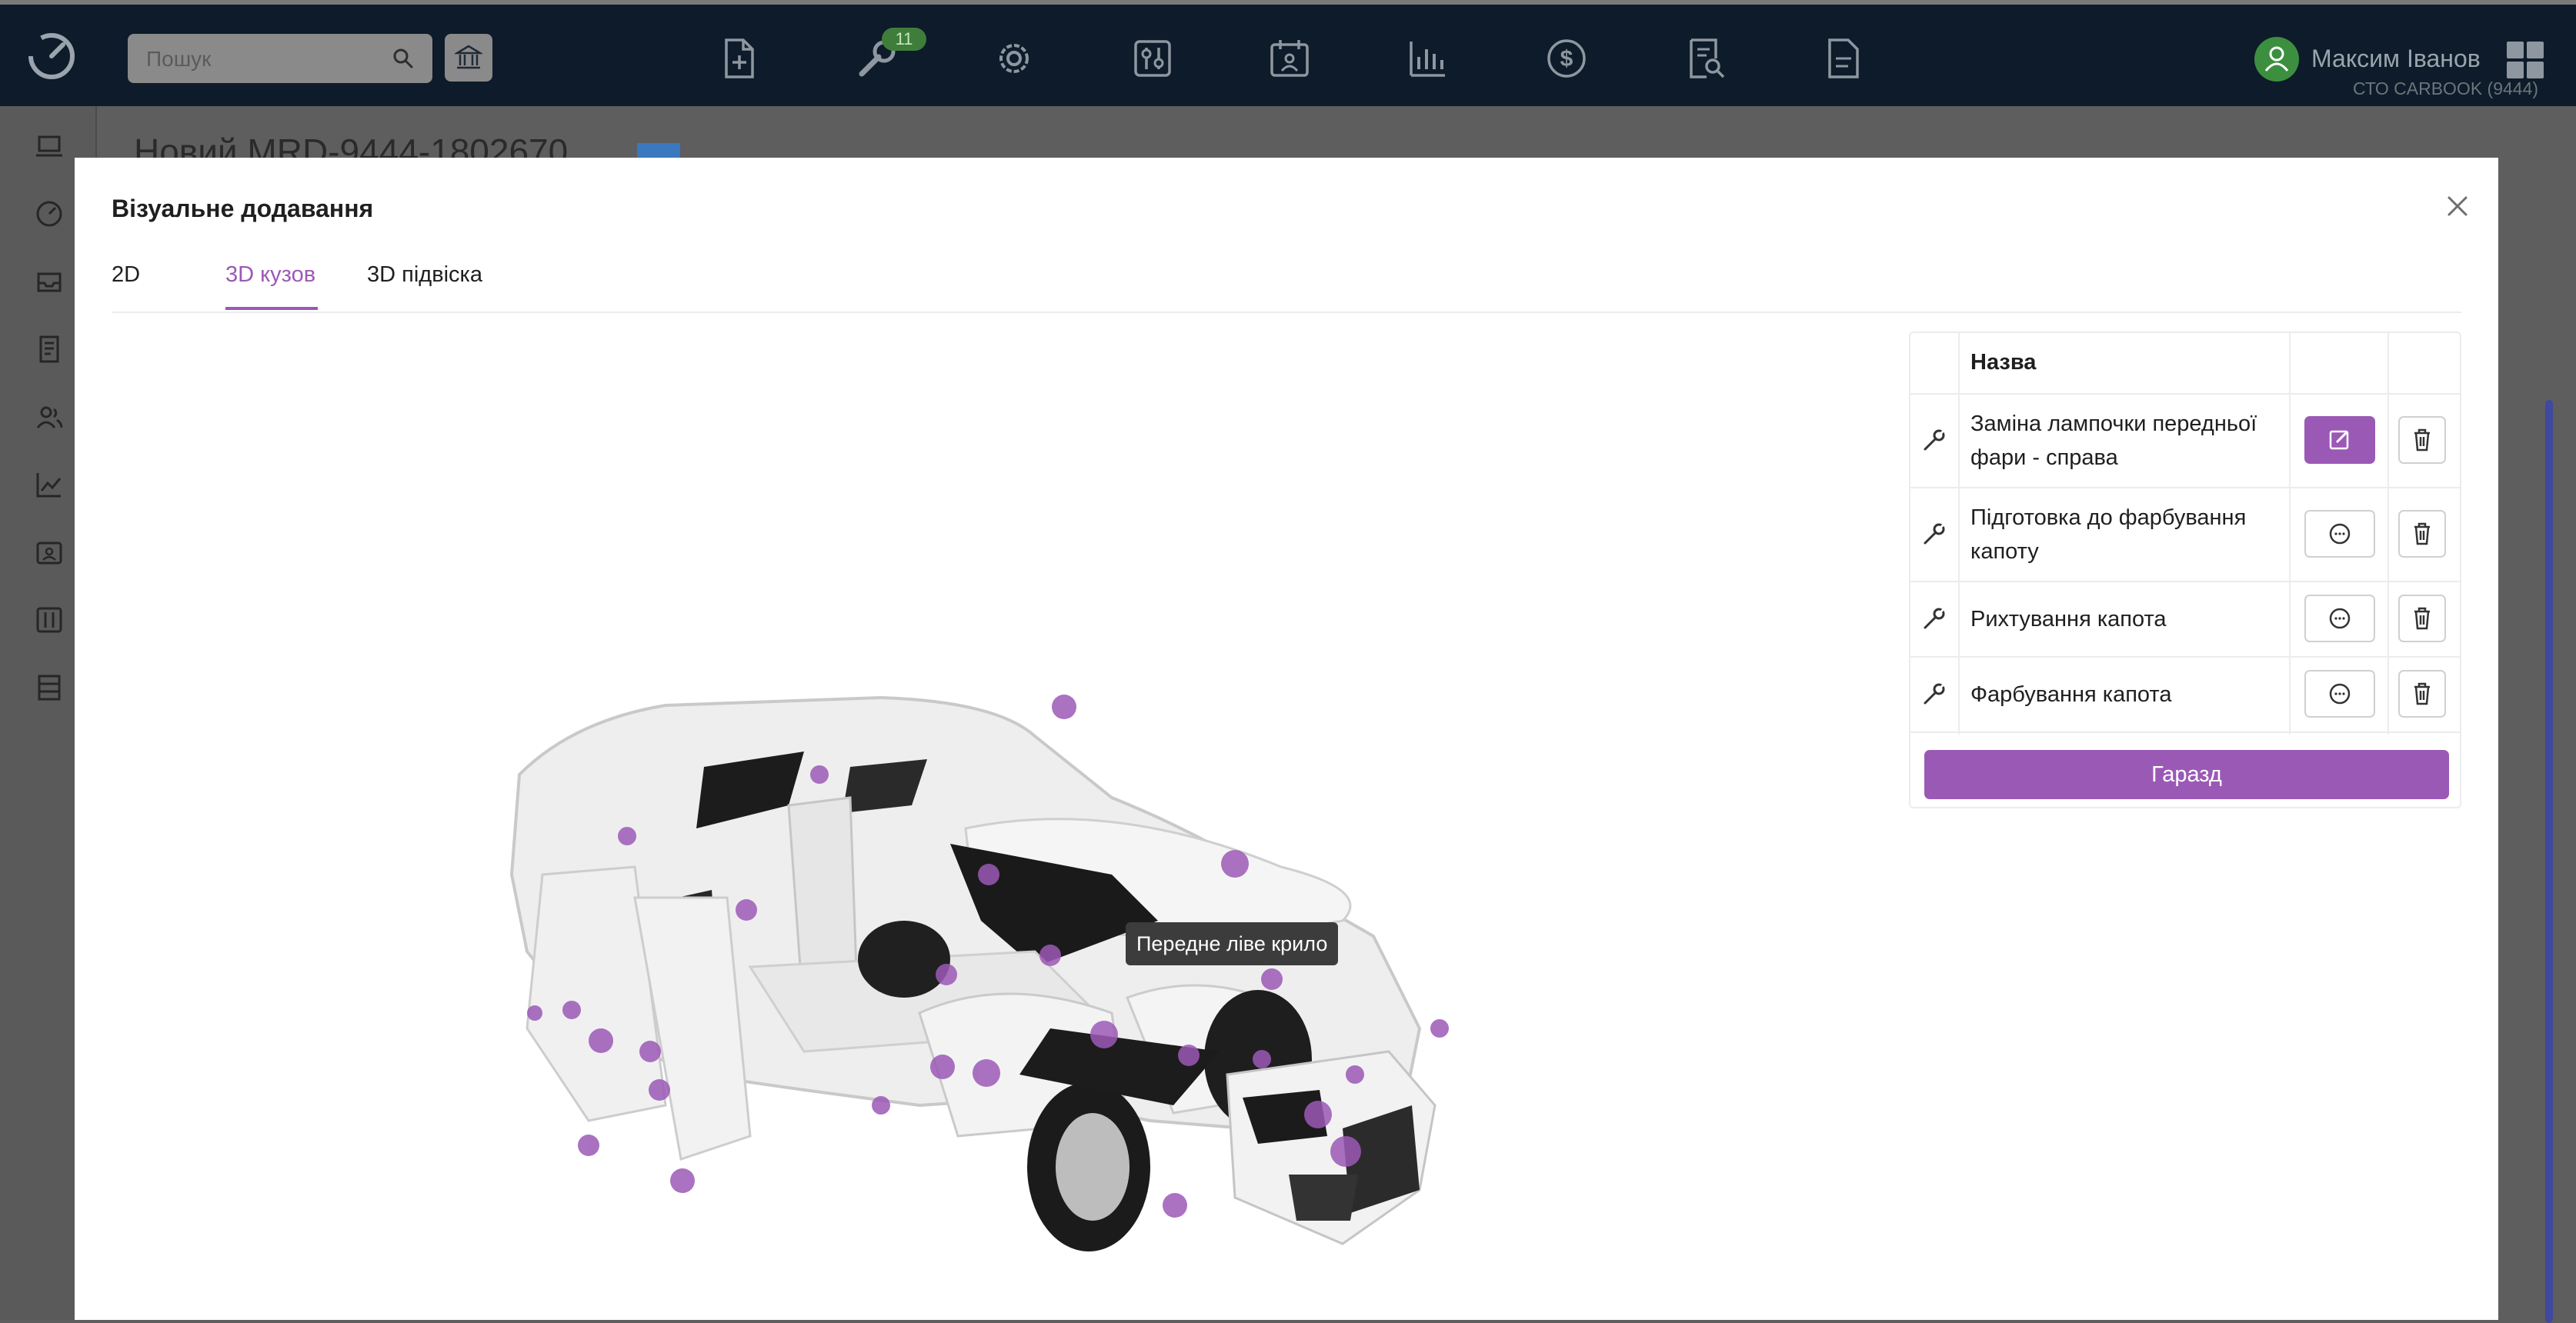 The image size is (2576, 1323). Describe the element at coordinates (50, 417) in the screenshot. I see `users-icon` at that location.